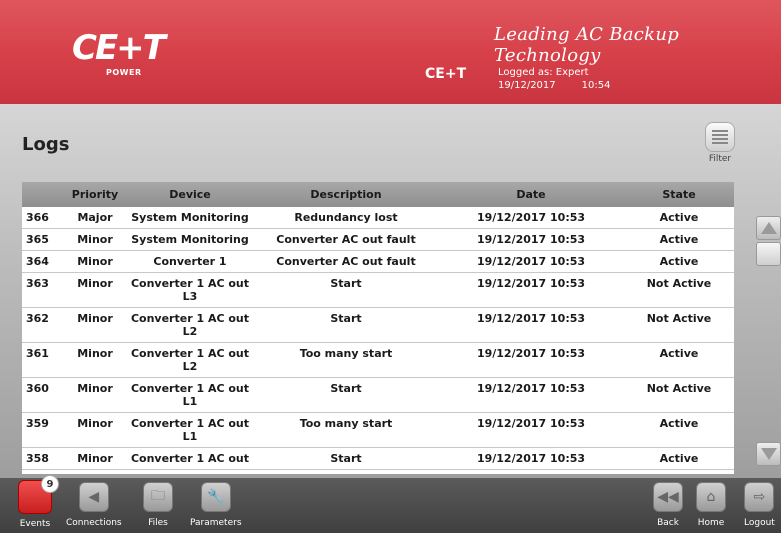 The height and width of the screenshot is (533, 781). What do you see at coordinates (720, 137) in the screenshot?
I see `filter-icon` at bounding box center [720, 137].